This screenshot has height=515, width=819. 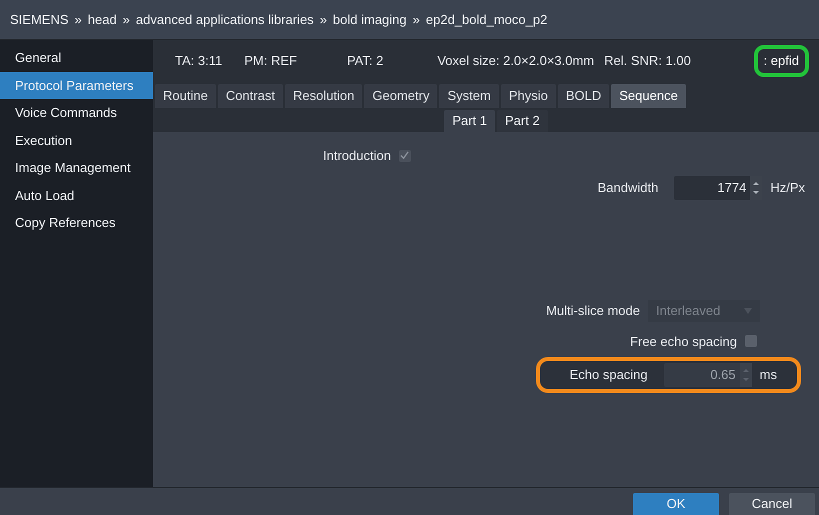 I want to click on sidebar-item: Voice Commands, so click(x=76, y=112).